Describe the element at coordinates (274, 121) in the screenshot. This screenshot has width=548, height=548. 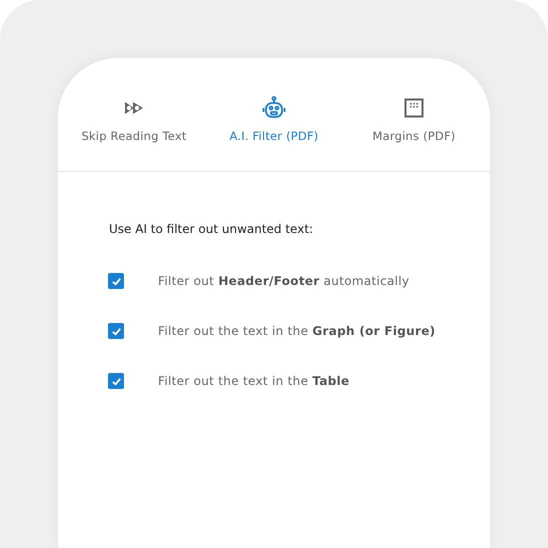
I see `tab: A.I. Filter (PDF)` at that location.